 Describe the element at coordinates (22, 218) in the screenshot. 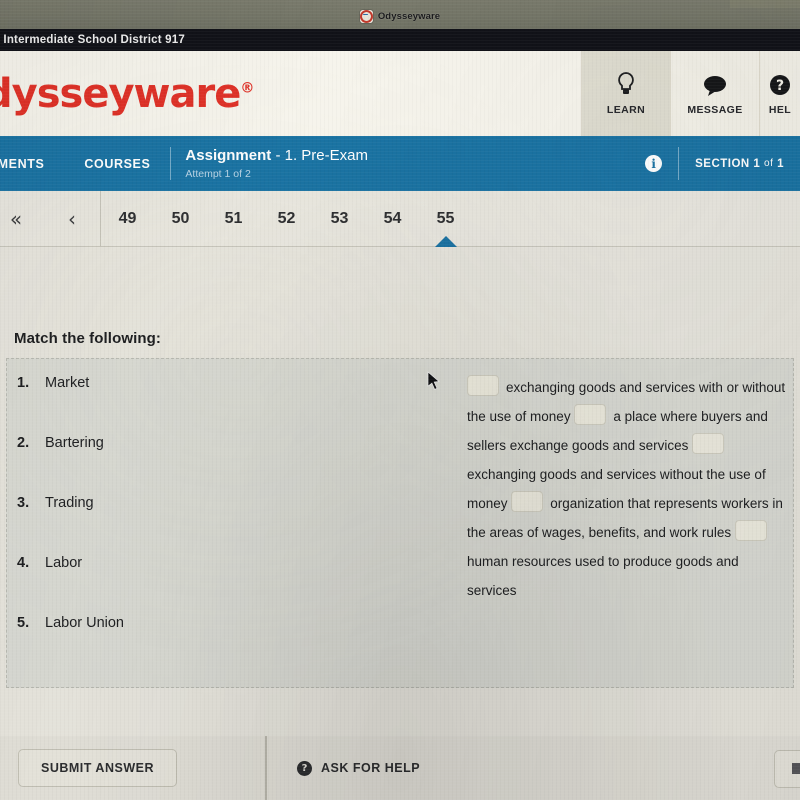

I see `pager-first-button: «` at that location.